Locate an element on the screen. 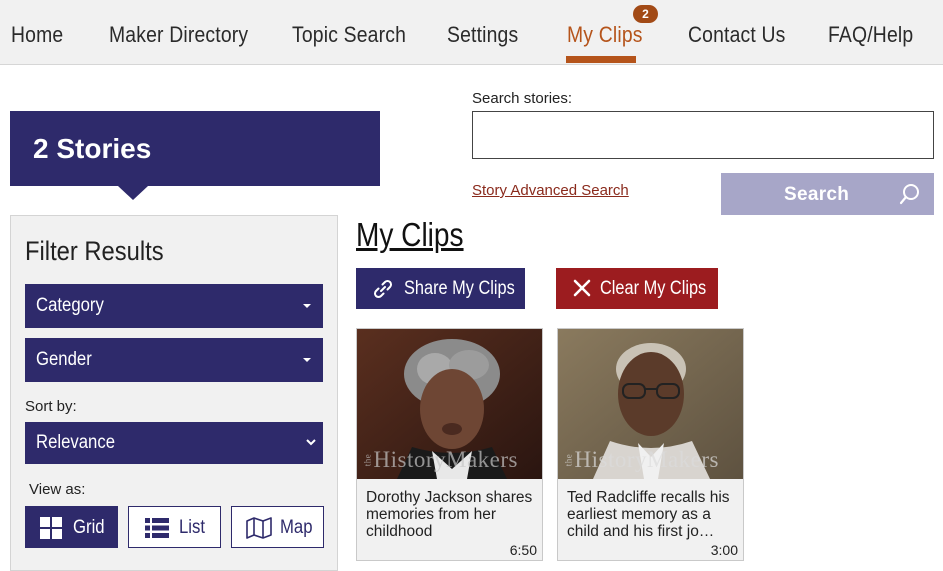 This screenshot has width=943, height=571. search-button: Search is located at coordinates (827, 194).